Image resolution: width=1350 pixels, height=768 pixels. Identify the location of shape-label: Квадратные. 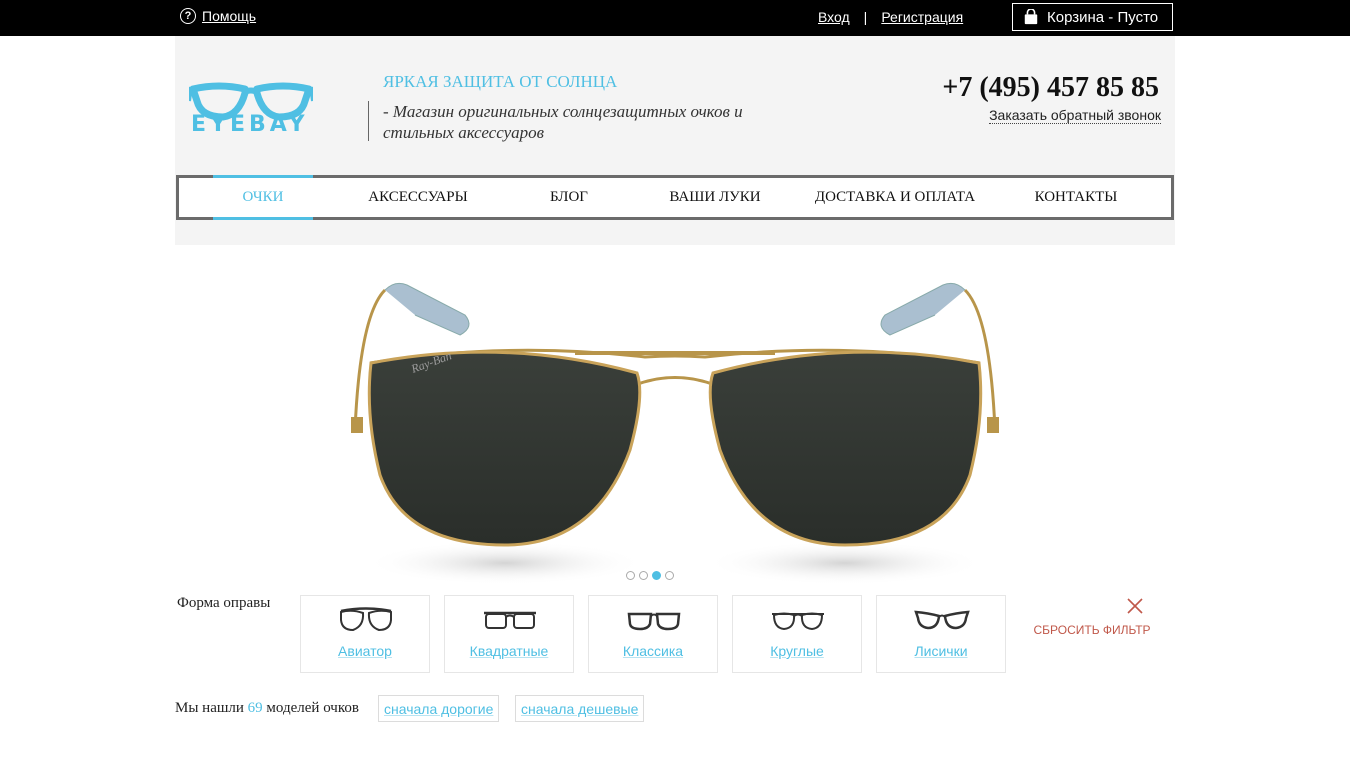
(509, 651).